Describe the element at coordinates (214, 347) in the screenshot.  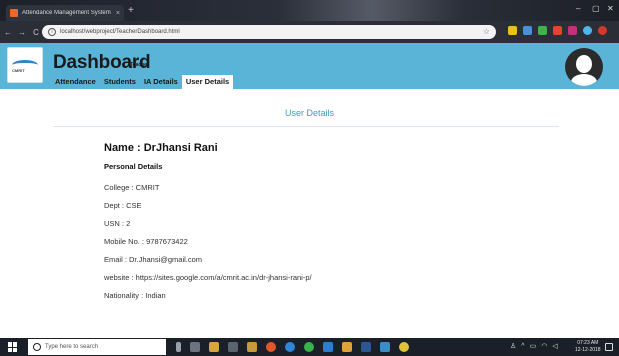
I see `file-explorer-icon` at that location.